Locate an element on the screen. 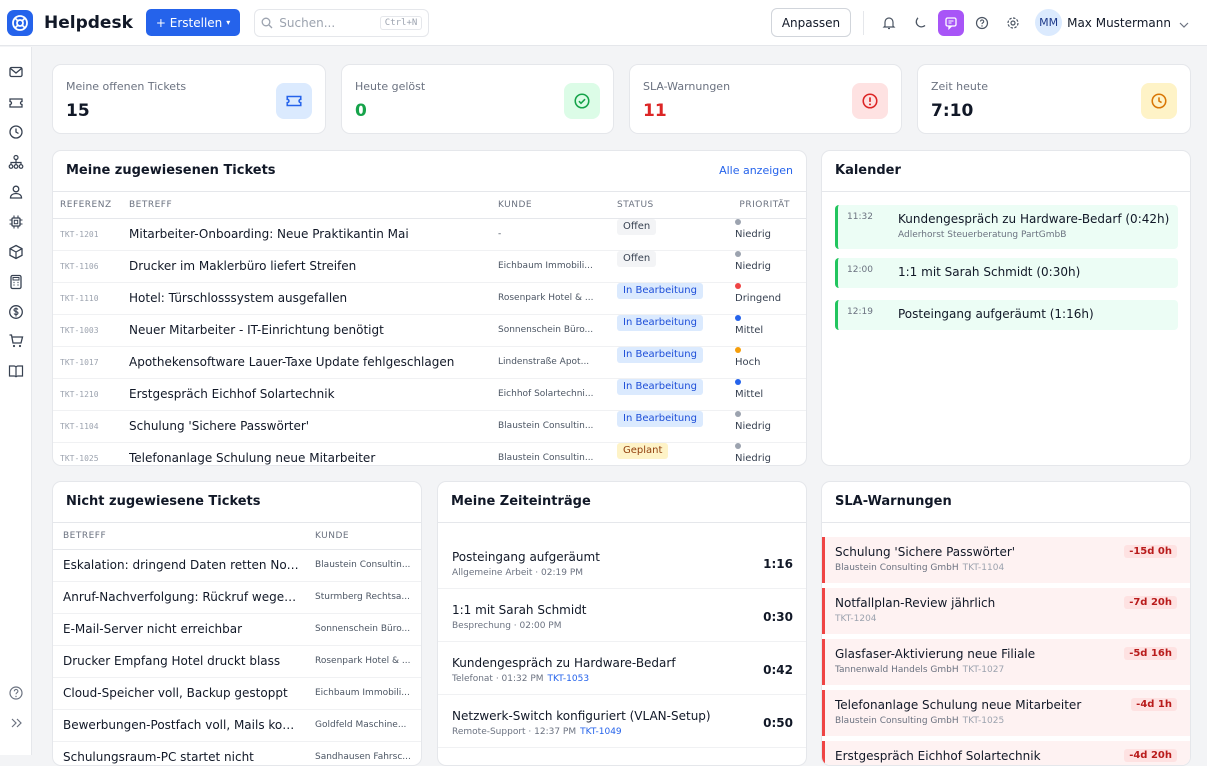  customize-button: Anpassen is located at coordinates (811, 22).